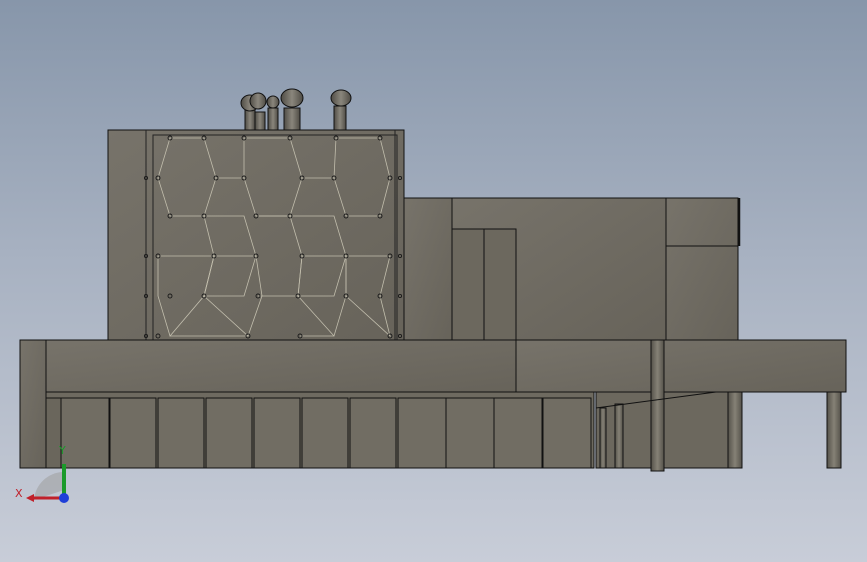  I want to click on x-arrow-head-icon, so click(30, 498).